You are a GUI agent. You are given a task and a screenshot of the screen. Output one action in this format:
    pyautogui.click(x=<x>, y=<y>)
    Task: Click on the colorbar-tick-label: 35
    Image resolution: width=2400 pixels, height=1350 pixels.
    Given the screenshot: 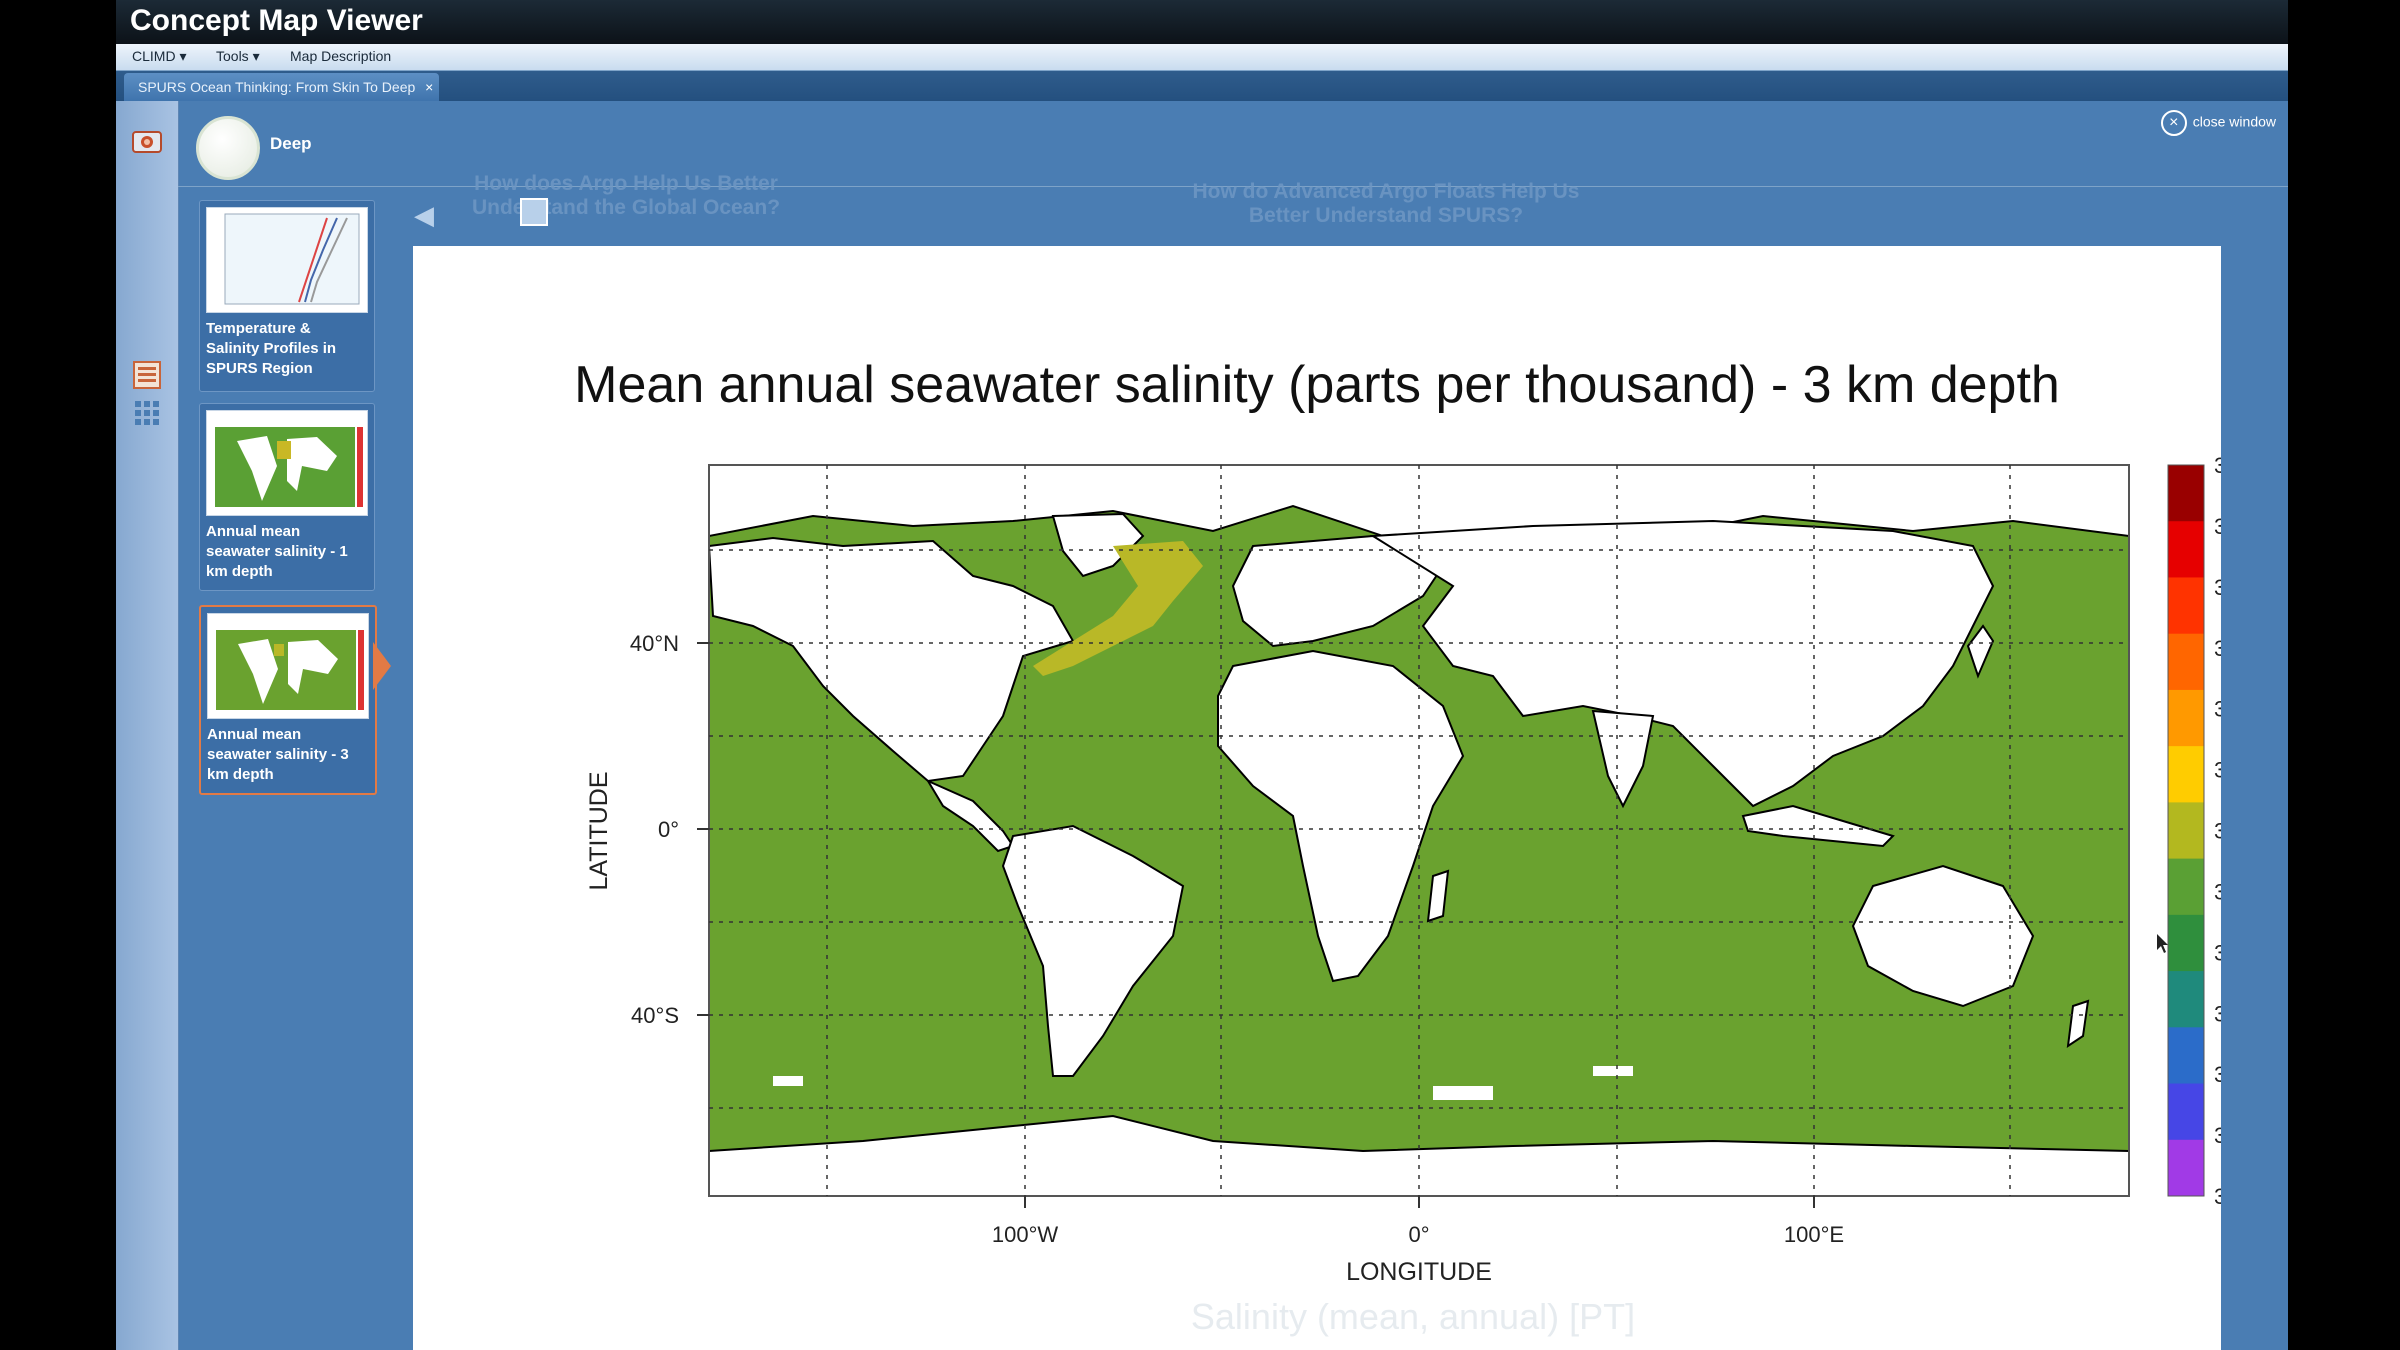 What is the action you would take?
    pyautogui.click(x=2217, y=831)
    